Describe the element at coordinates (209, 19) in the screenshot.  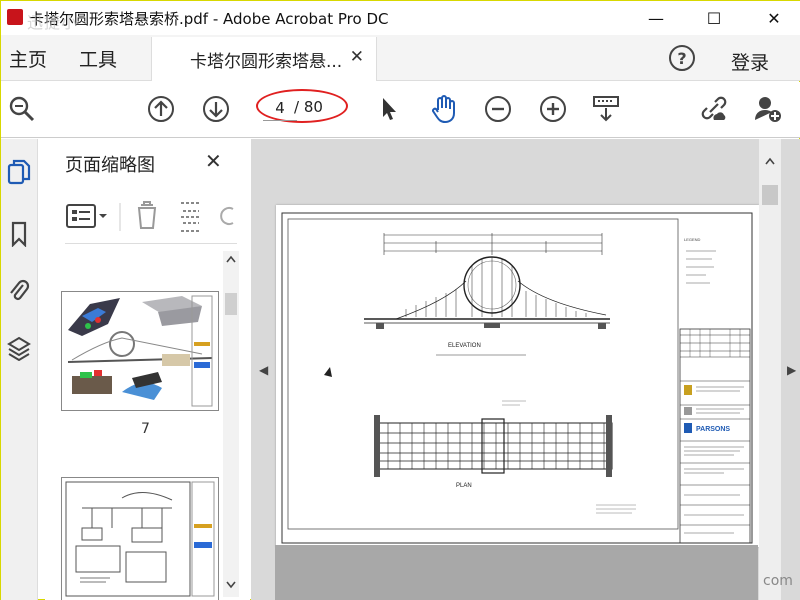
I see `window-title: 卡塔尔圆形索塔悬索桥.pdf - Adobe Acrobat Pro DC` at that location.